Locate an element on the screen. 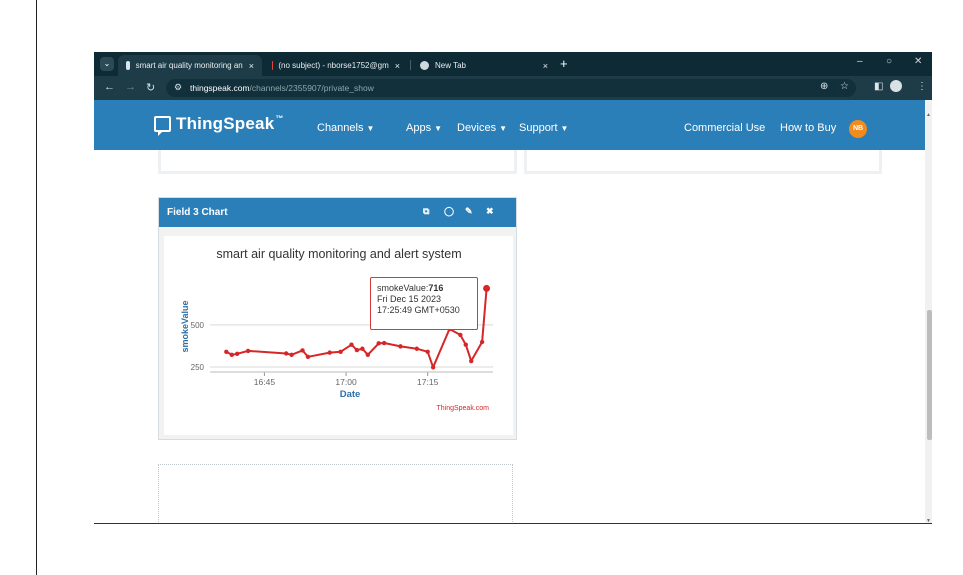 Image resolution: width=963 pixels, height=575 pixels. x-tick-label: 17:00 is located at coordinates (346, 382).